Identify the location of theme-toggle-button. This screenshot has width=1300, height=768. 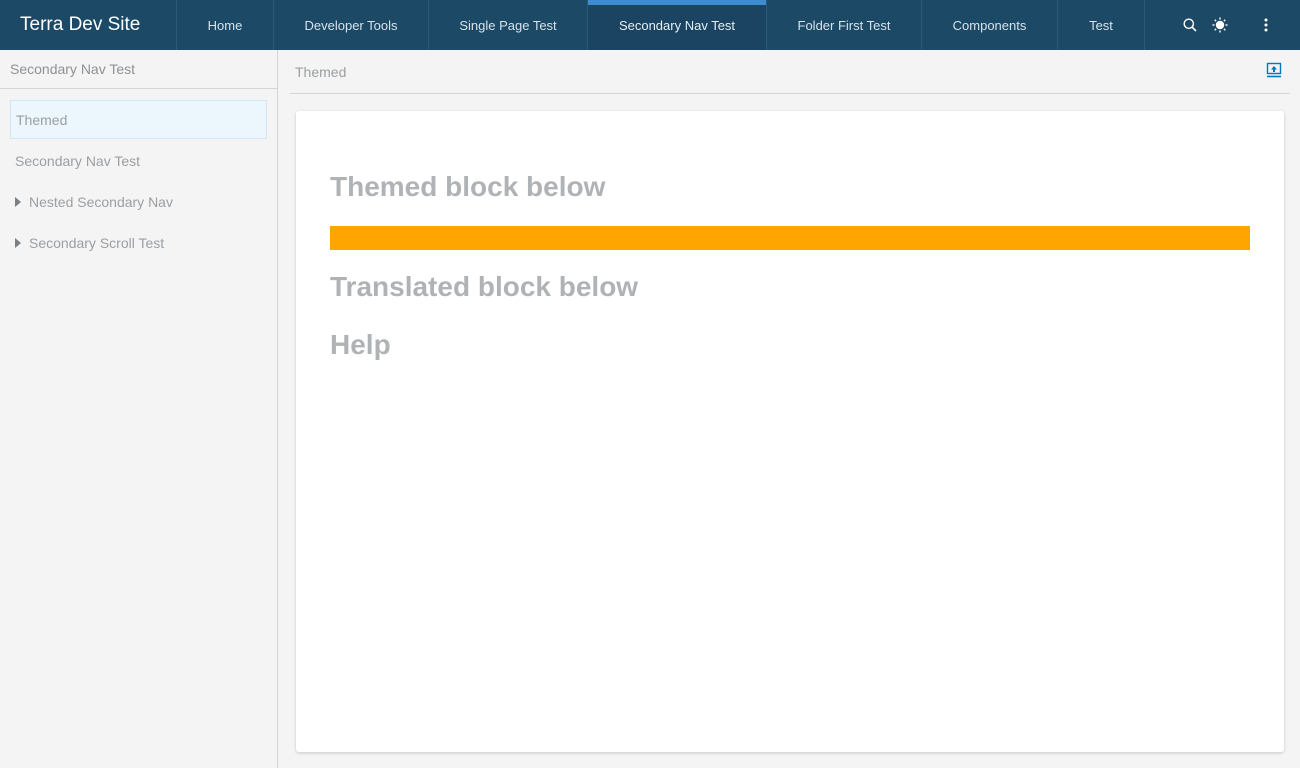
(1220, 25).